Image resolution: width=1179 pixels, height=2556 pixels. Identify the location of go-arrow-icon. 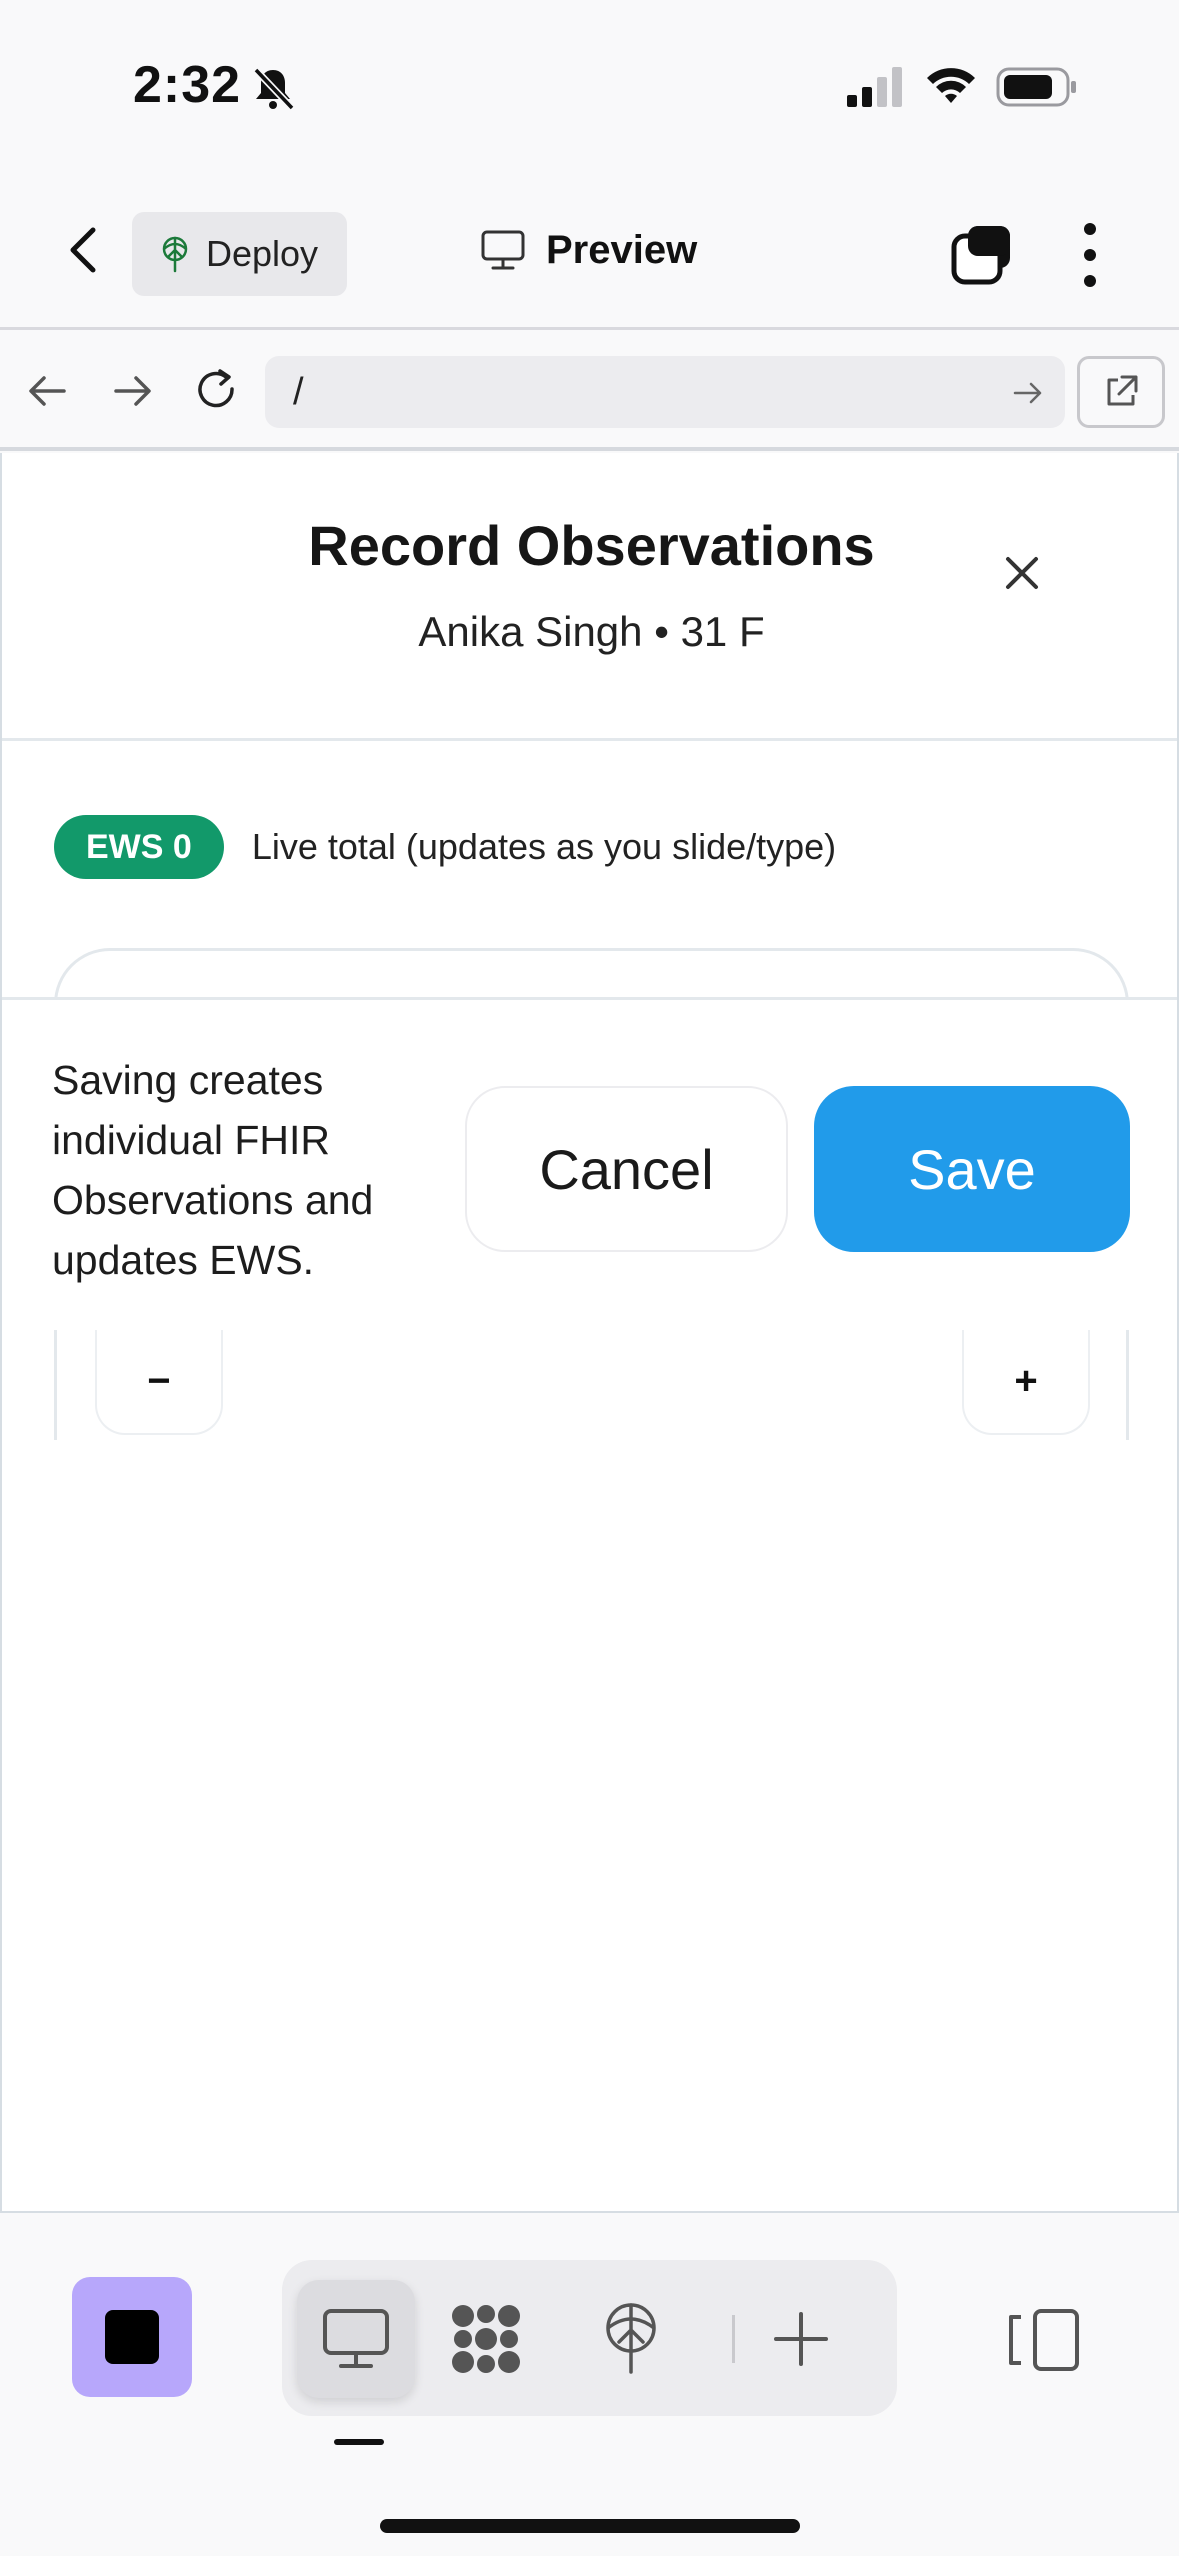
(1028, 393).